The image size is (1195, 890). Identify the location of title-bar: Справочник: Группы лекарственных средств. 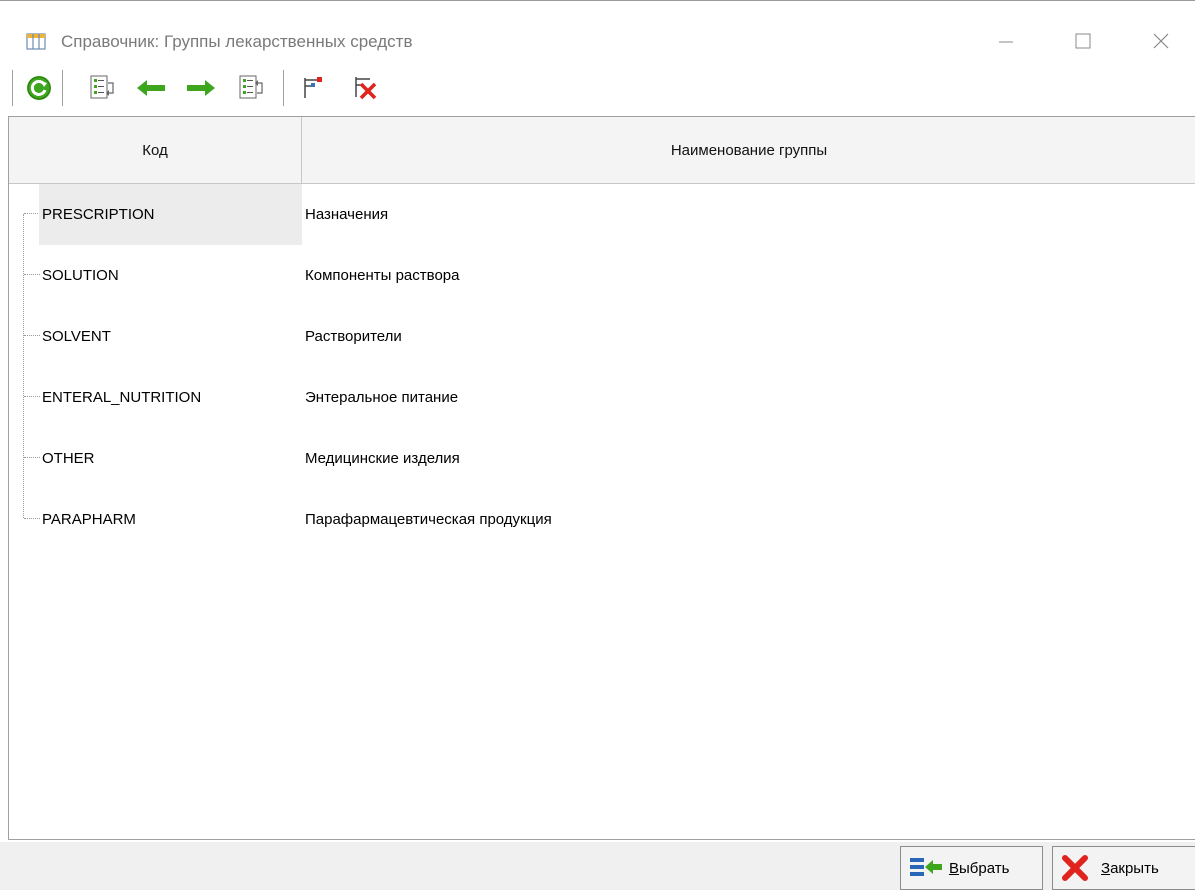
(597, 33).